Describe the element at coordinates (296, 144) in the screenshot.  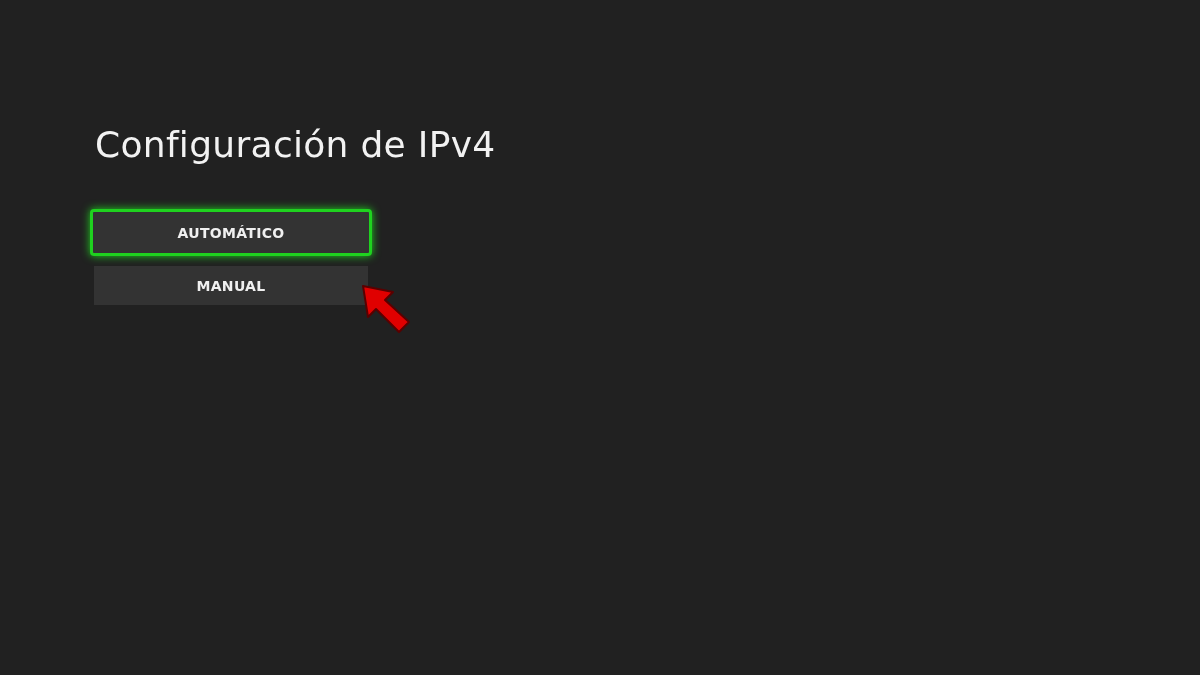
I see `page-title: Configuración de IPv4` at that location.